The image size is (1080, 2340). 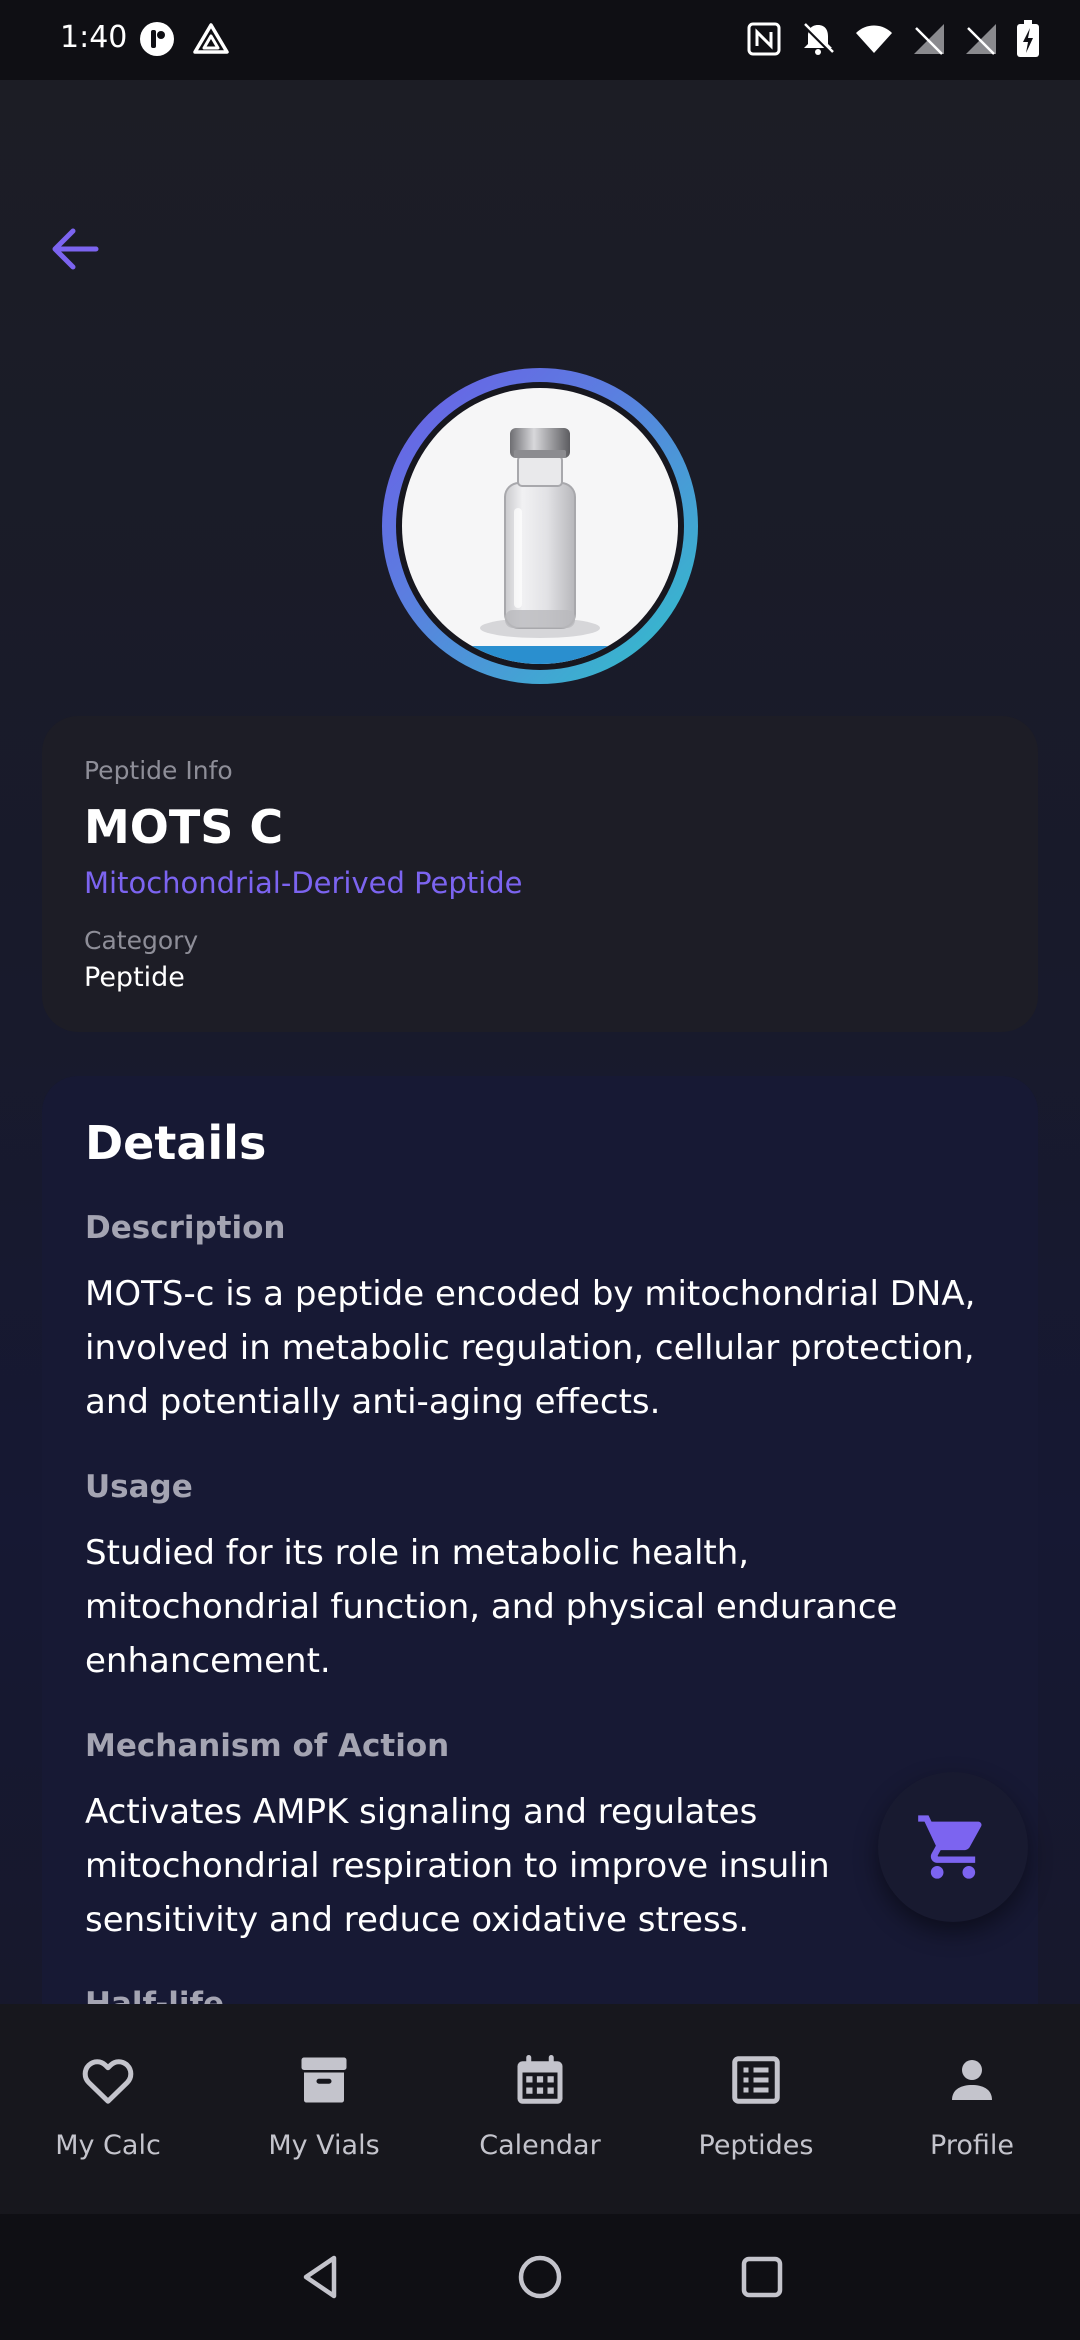 I want to click on half-life-label: Half-life, so click(x=155, y=1996).